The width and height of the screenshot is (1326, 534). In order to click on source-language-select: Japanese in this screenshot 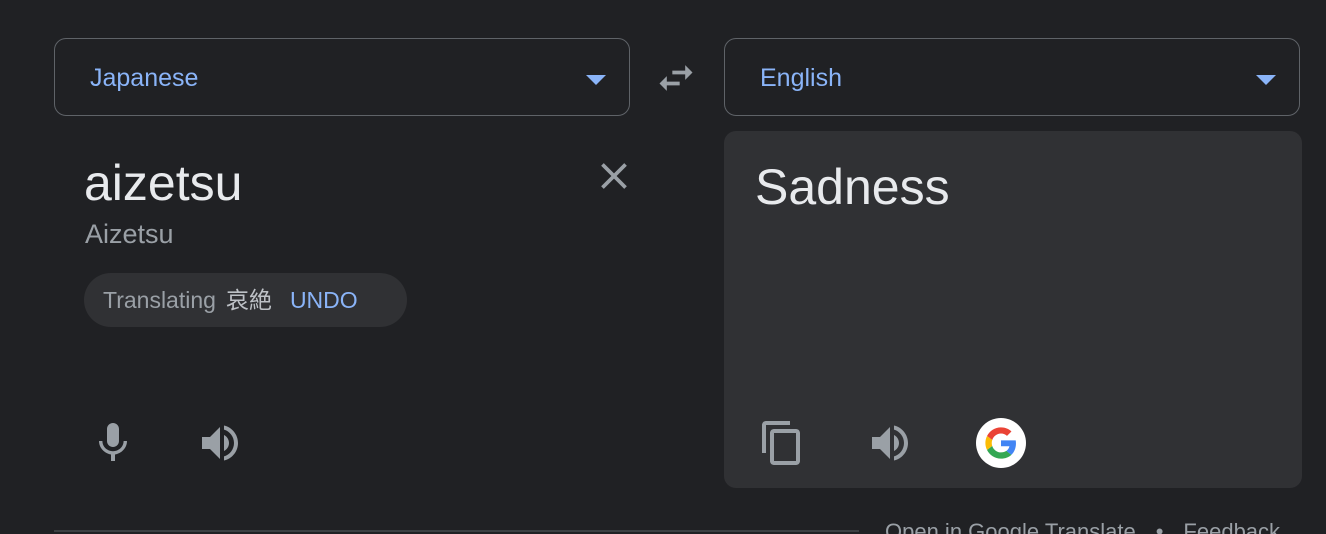, I will do `click(342, 77)`.